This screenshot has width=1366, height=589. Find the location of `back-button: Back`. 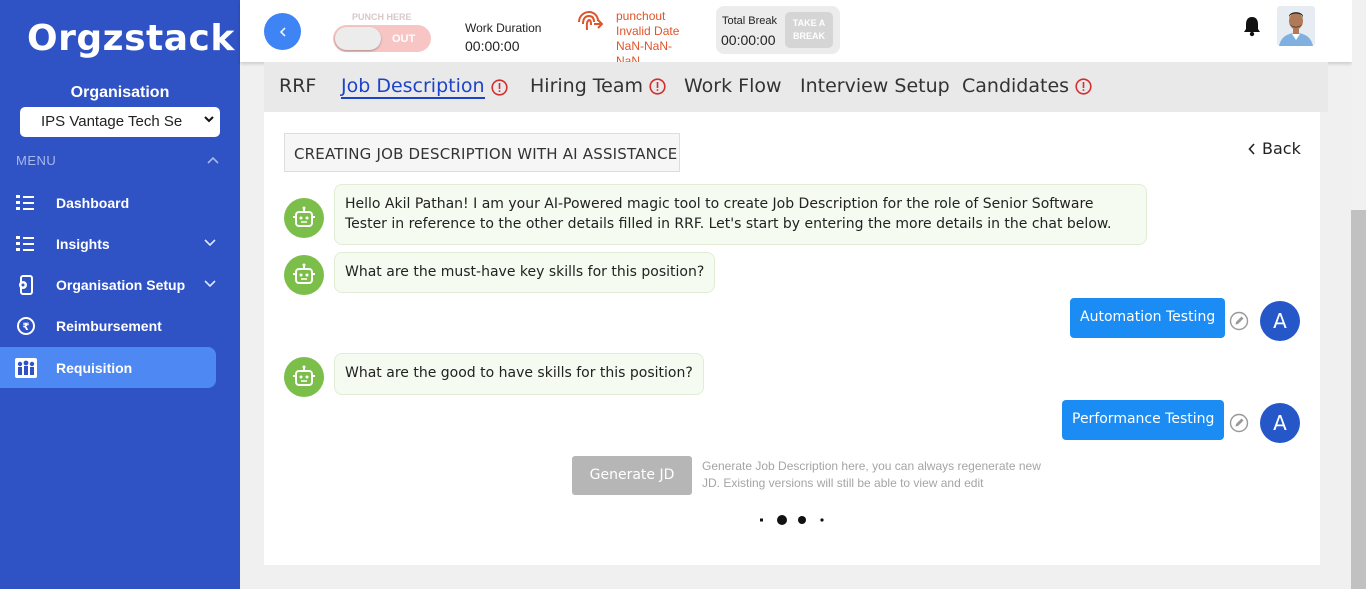

back-button: Back is located at coordinates (1274, 148).